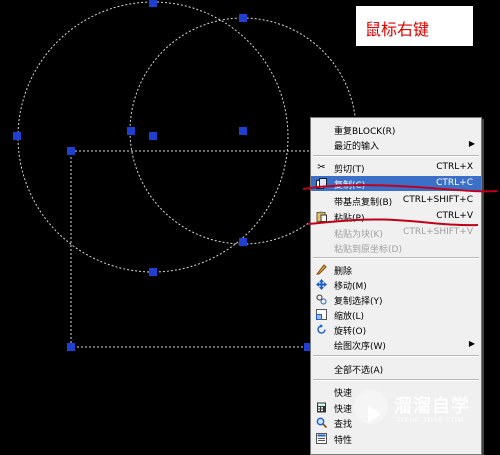  Describe the element at coordinates (374, 414) in the screenshot. I see `play-icon` at that location.